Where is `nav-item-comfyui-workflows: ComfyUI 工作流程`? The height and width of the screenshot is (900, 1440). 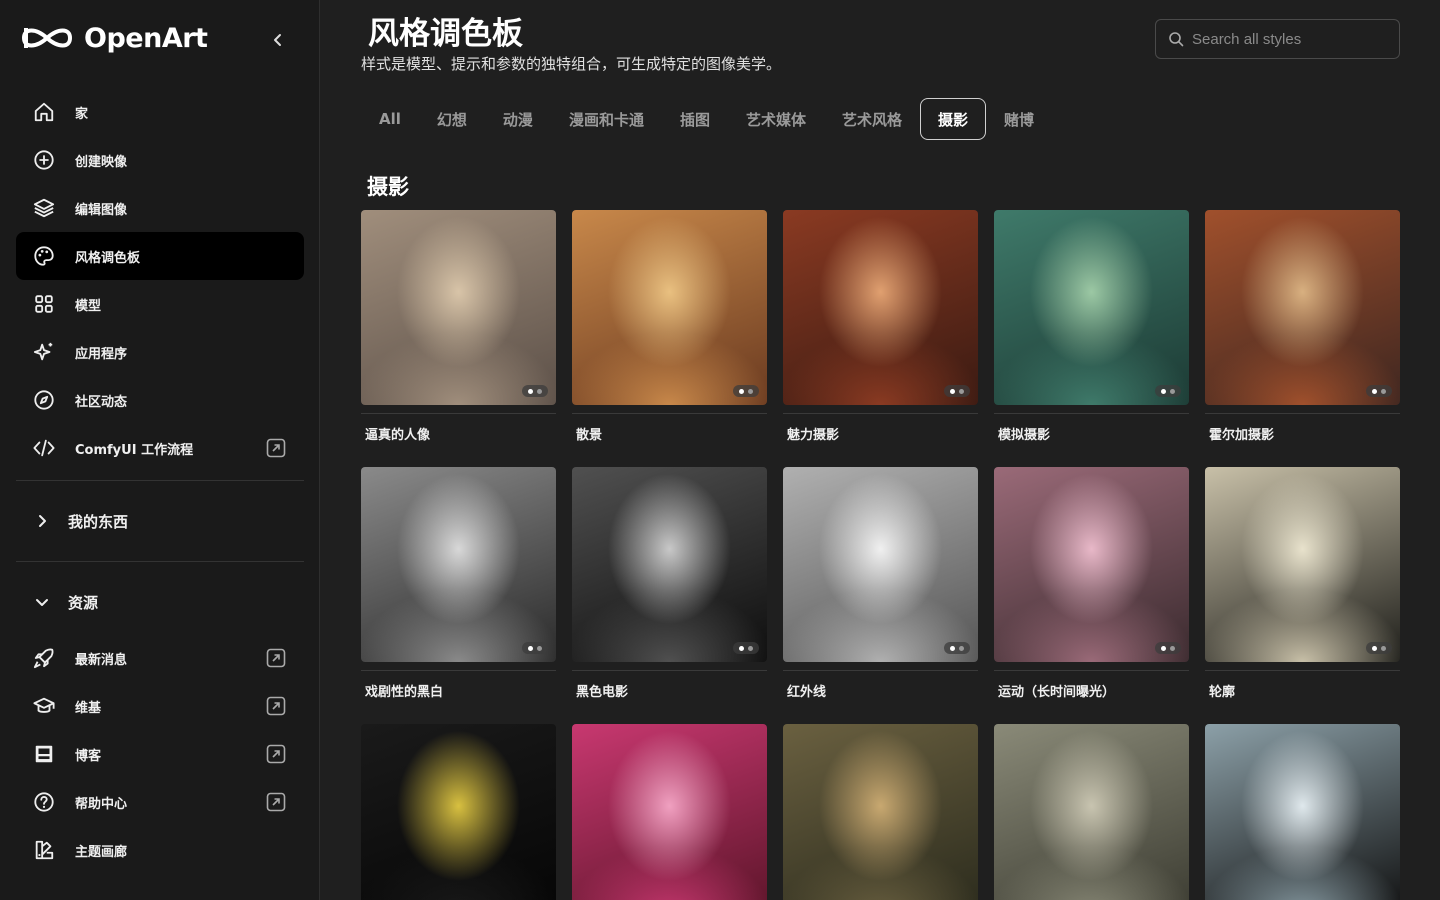
nav-item-comfyui-workflows: ComfyUI 工作流程 is located at coordinates (160, 448).